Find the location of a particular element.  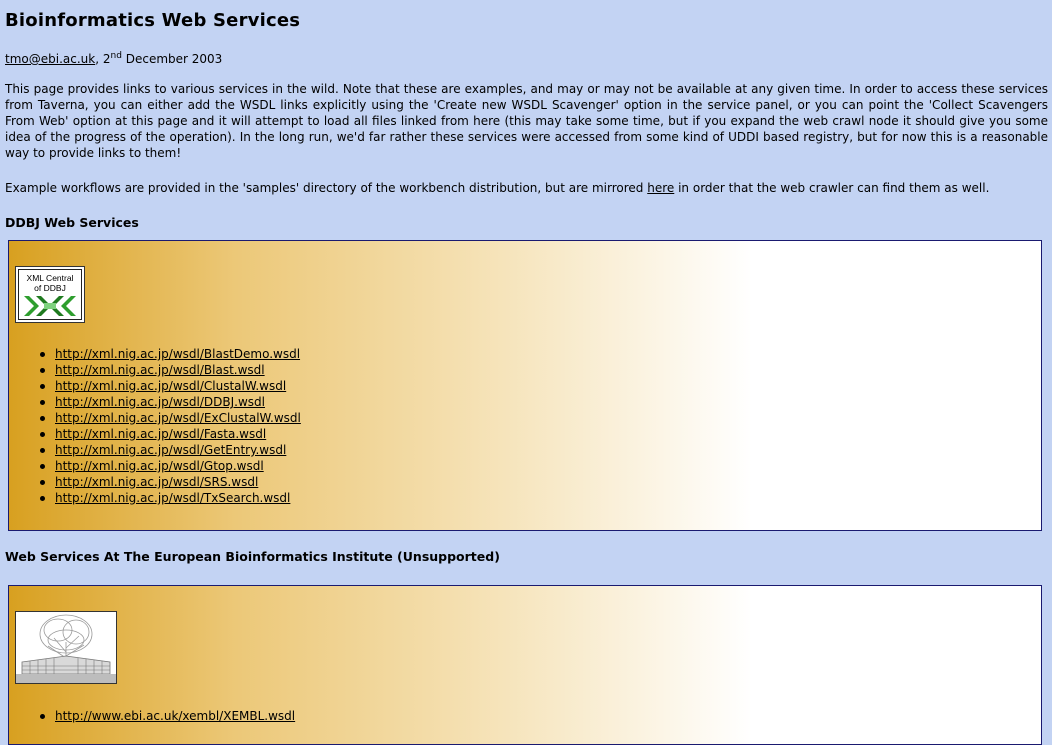

date-suffix: December 2003 is located at coordinates (172, 59).